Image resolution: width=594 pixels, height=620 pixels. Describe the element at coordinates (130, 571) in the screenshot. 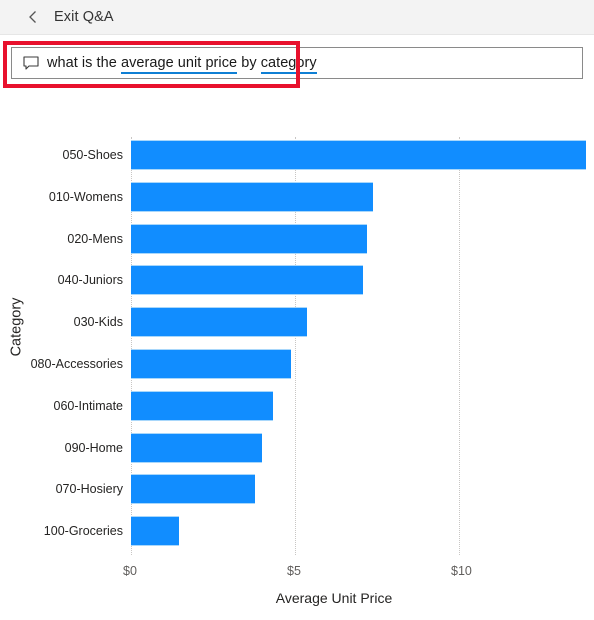

I see `x-axis-tick-label: $0` at that location.